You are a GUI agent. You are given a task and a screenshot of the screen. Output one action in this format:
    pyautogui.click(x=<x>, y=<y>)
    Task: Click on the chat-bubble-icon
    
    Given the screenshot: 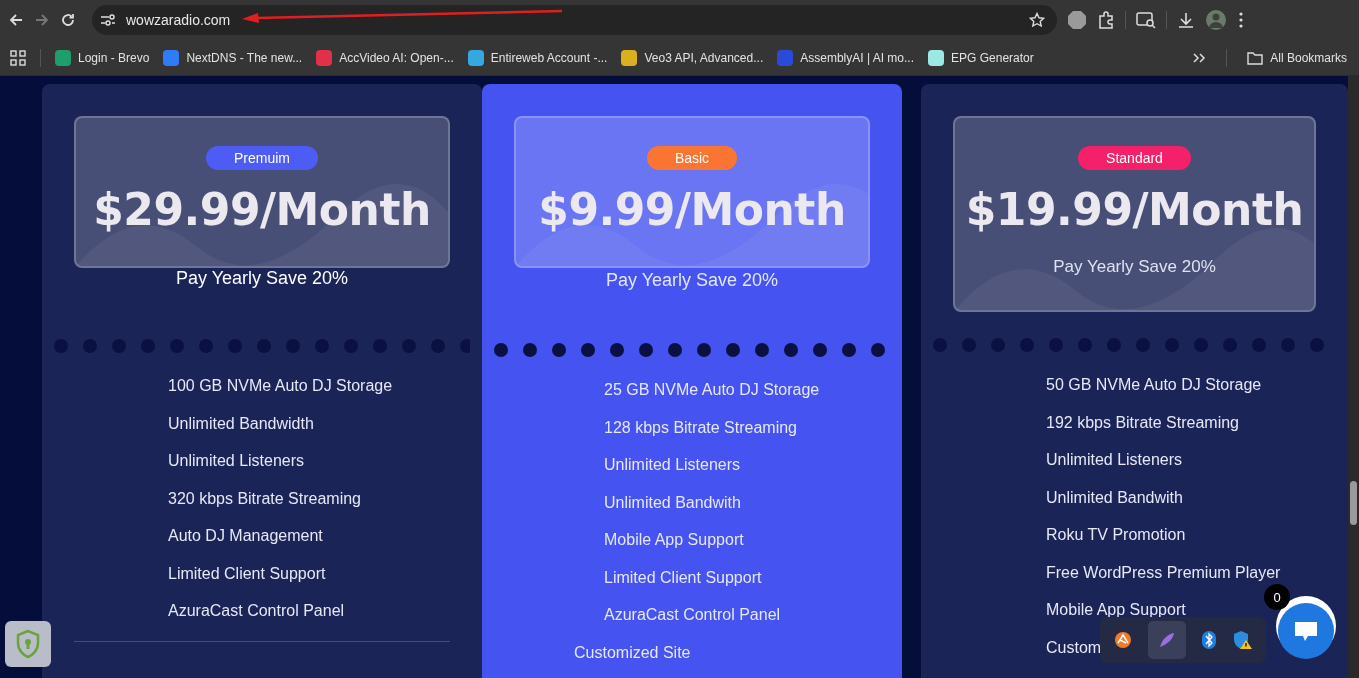 What is the action you would take?
    pyautogui.click(x=1306, y=631)
    